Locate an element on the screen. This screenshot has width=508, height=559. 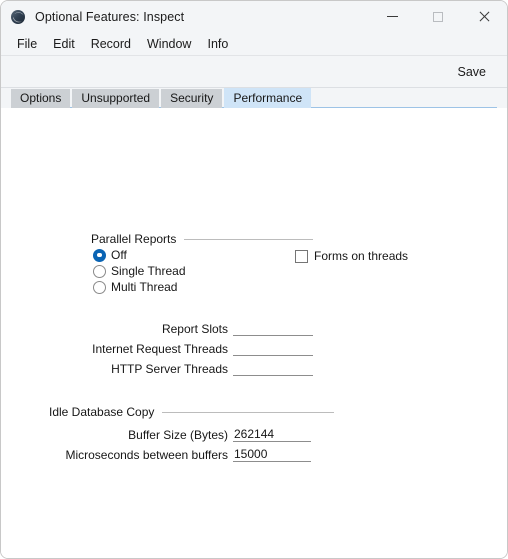
tab-security: Security is located at coordinates (192, 98).